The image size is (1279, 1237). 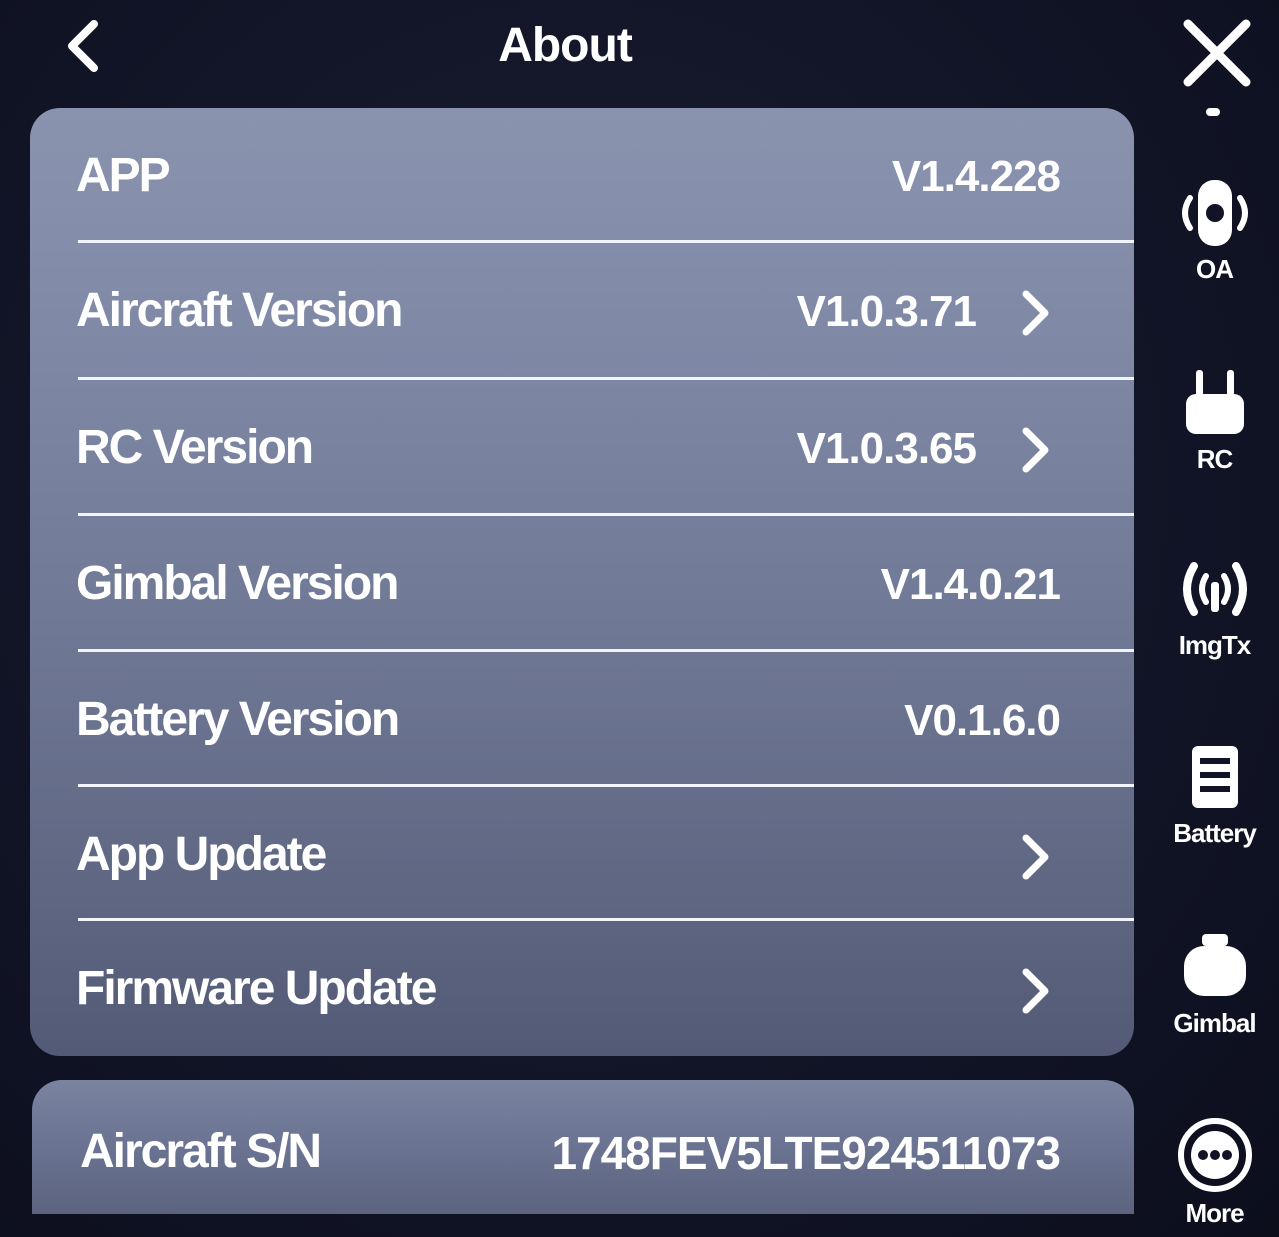 I want to click on serial-label: Aircraft S/N, so click(x=201, y=1151).